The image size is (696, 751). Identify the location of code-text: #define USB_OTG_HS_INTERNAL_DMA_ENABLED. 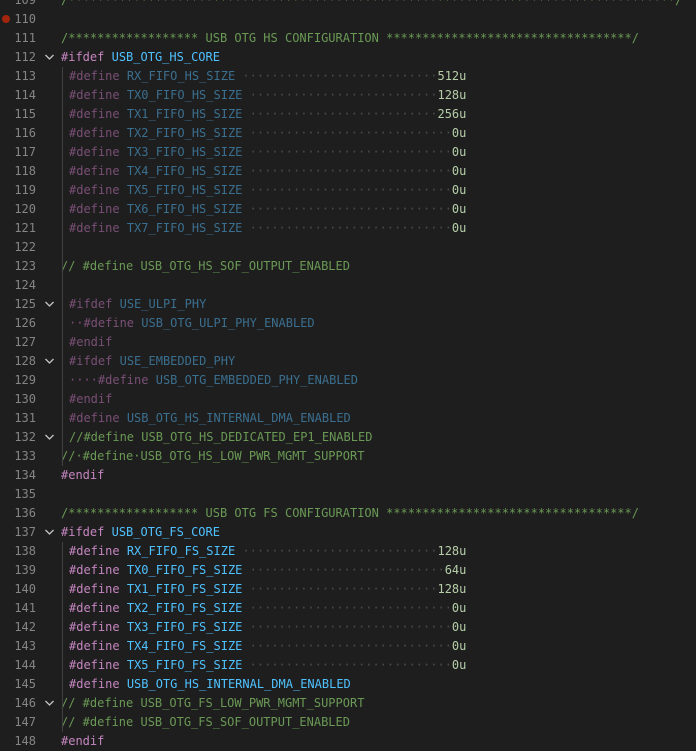
(210, 418).